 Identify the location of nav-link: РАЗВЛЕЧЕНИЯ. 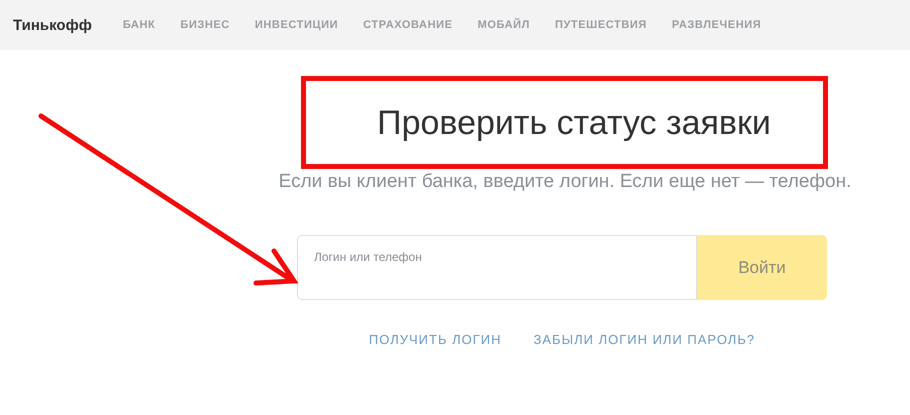
(717, 25).